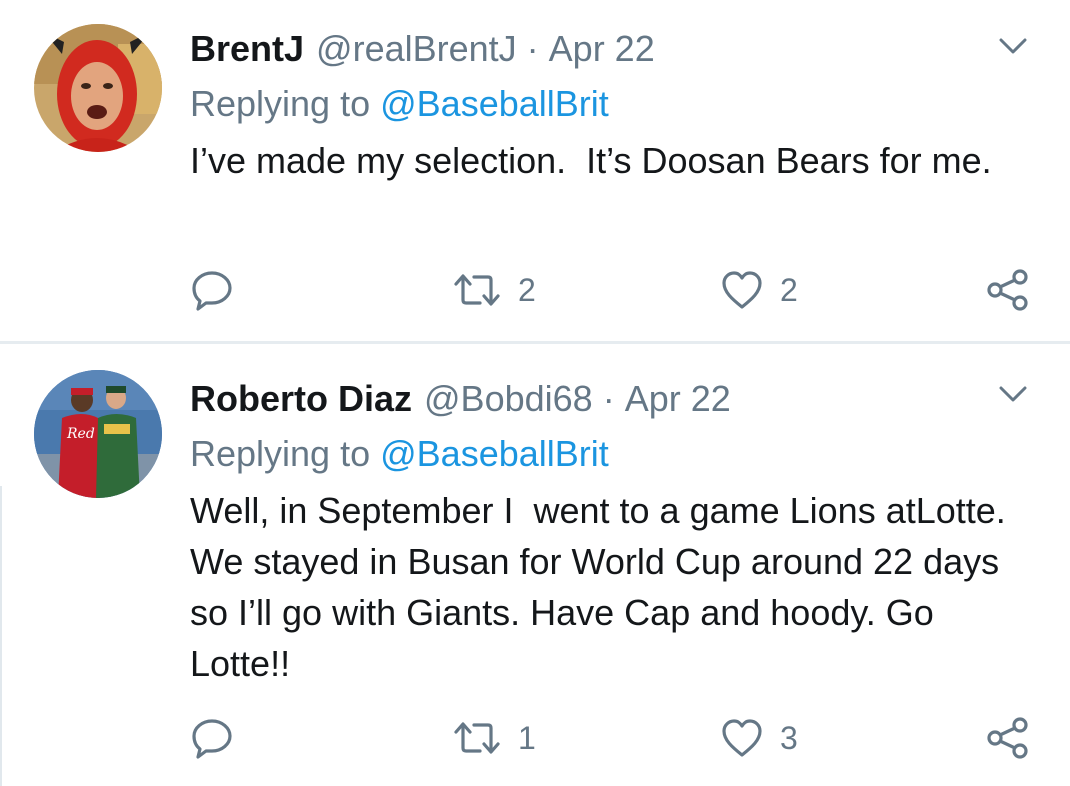  I want to click on retweet-button: 1, so click(494, 738).